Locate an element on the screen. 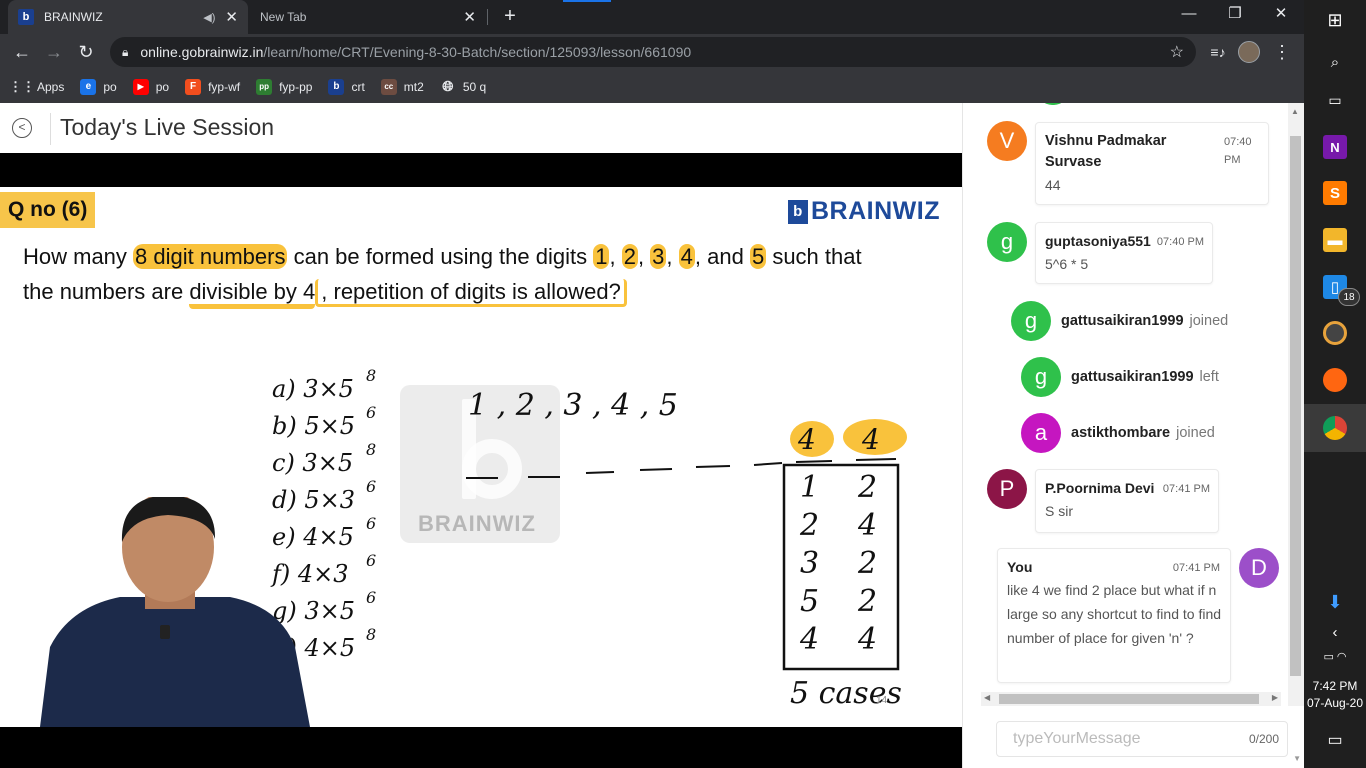 Image resolution: width=1366 pixels, height=768 pixels. back-arrow-icon: ← is located at coordinates (22, 52).